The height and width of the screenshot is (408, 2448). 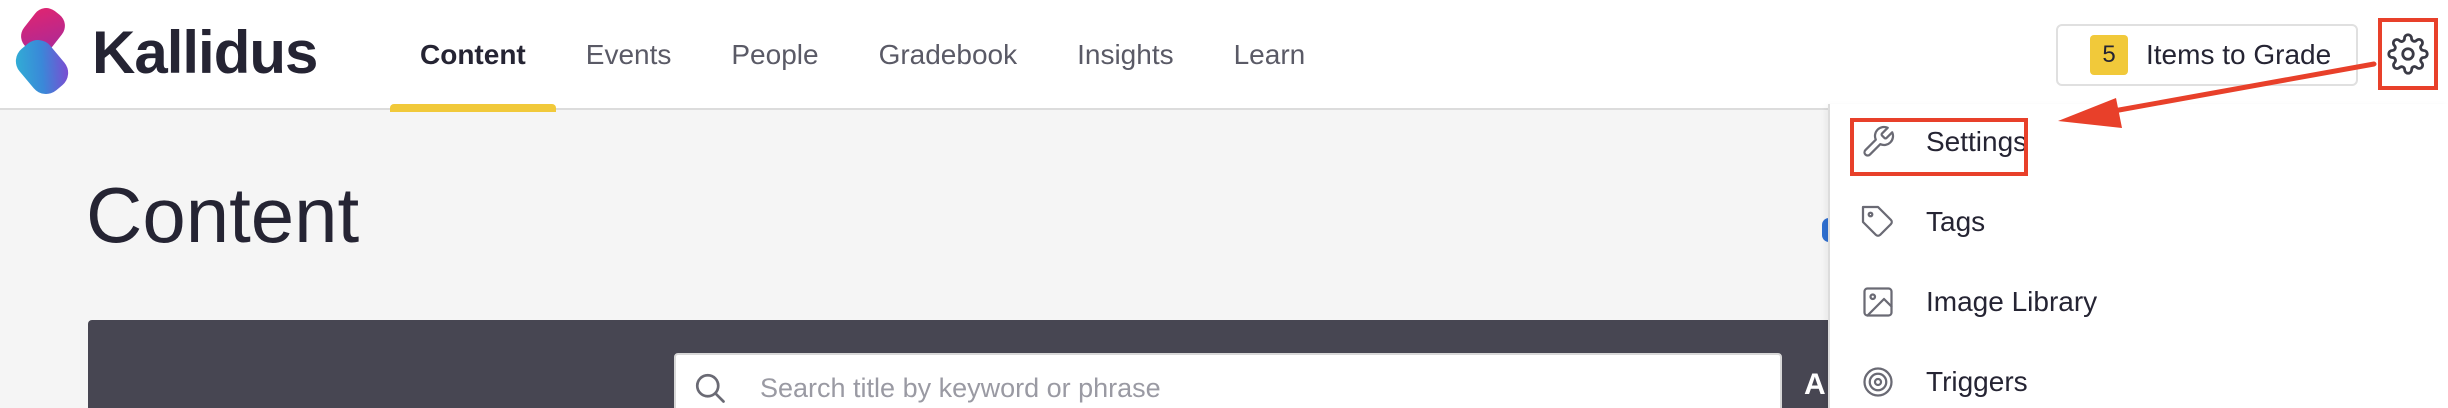 What do you see at coordinates (223, 215) in the screenshot?
I see `page-title: Content` at bounding box center [223, 215].